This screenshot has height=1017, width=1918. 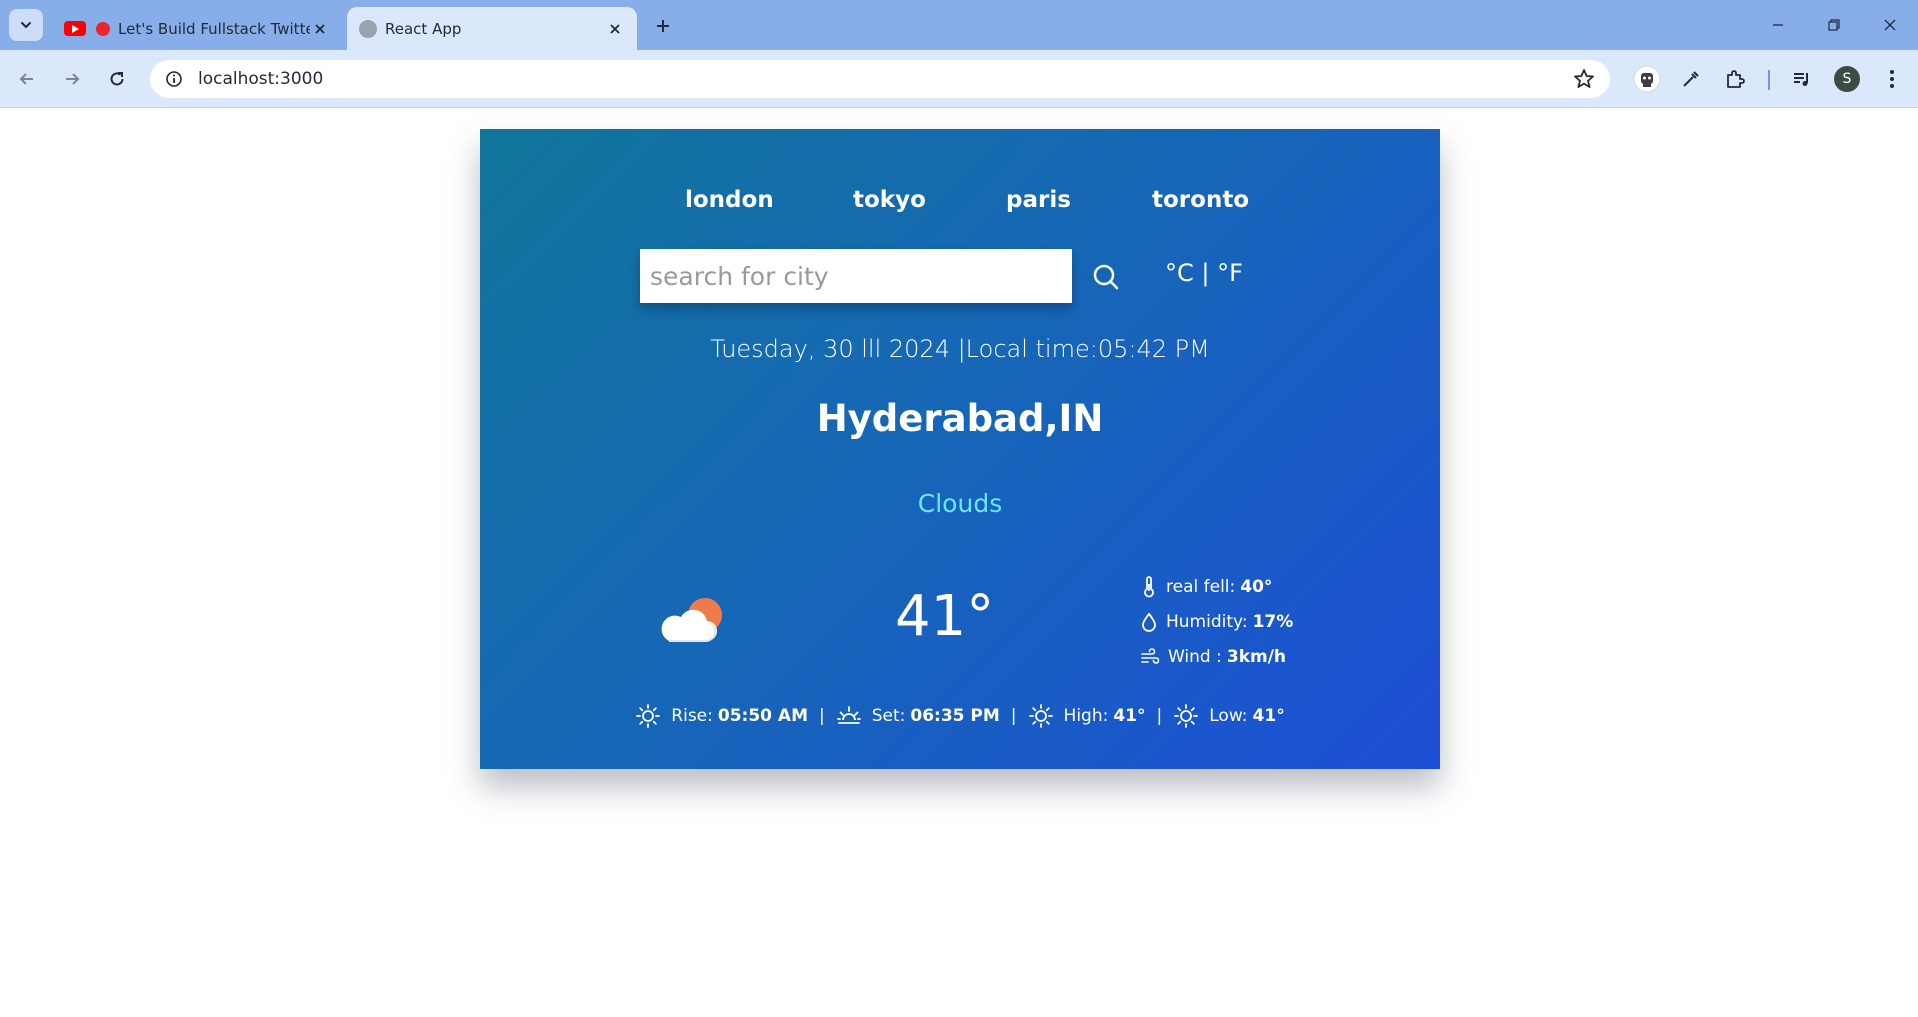 I want to click on avatar: S, so click(x=1847, y=79).